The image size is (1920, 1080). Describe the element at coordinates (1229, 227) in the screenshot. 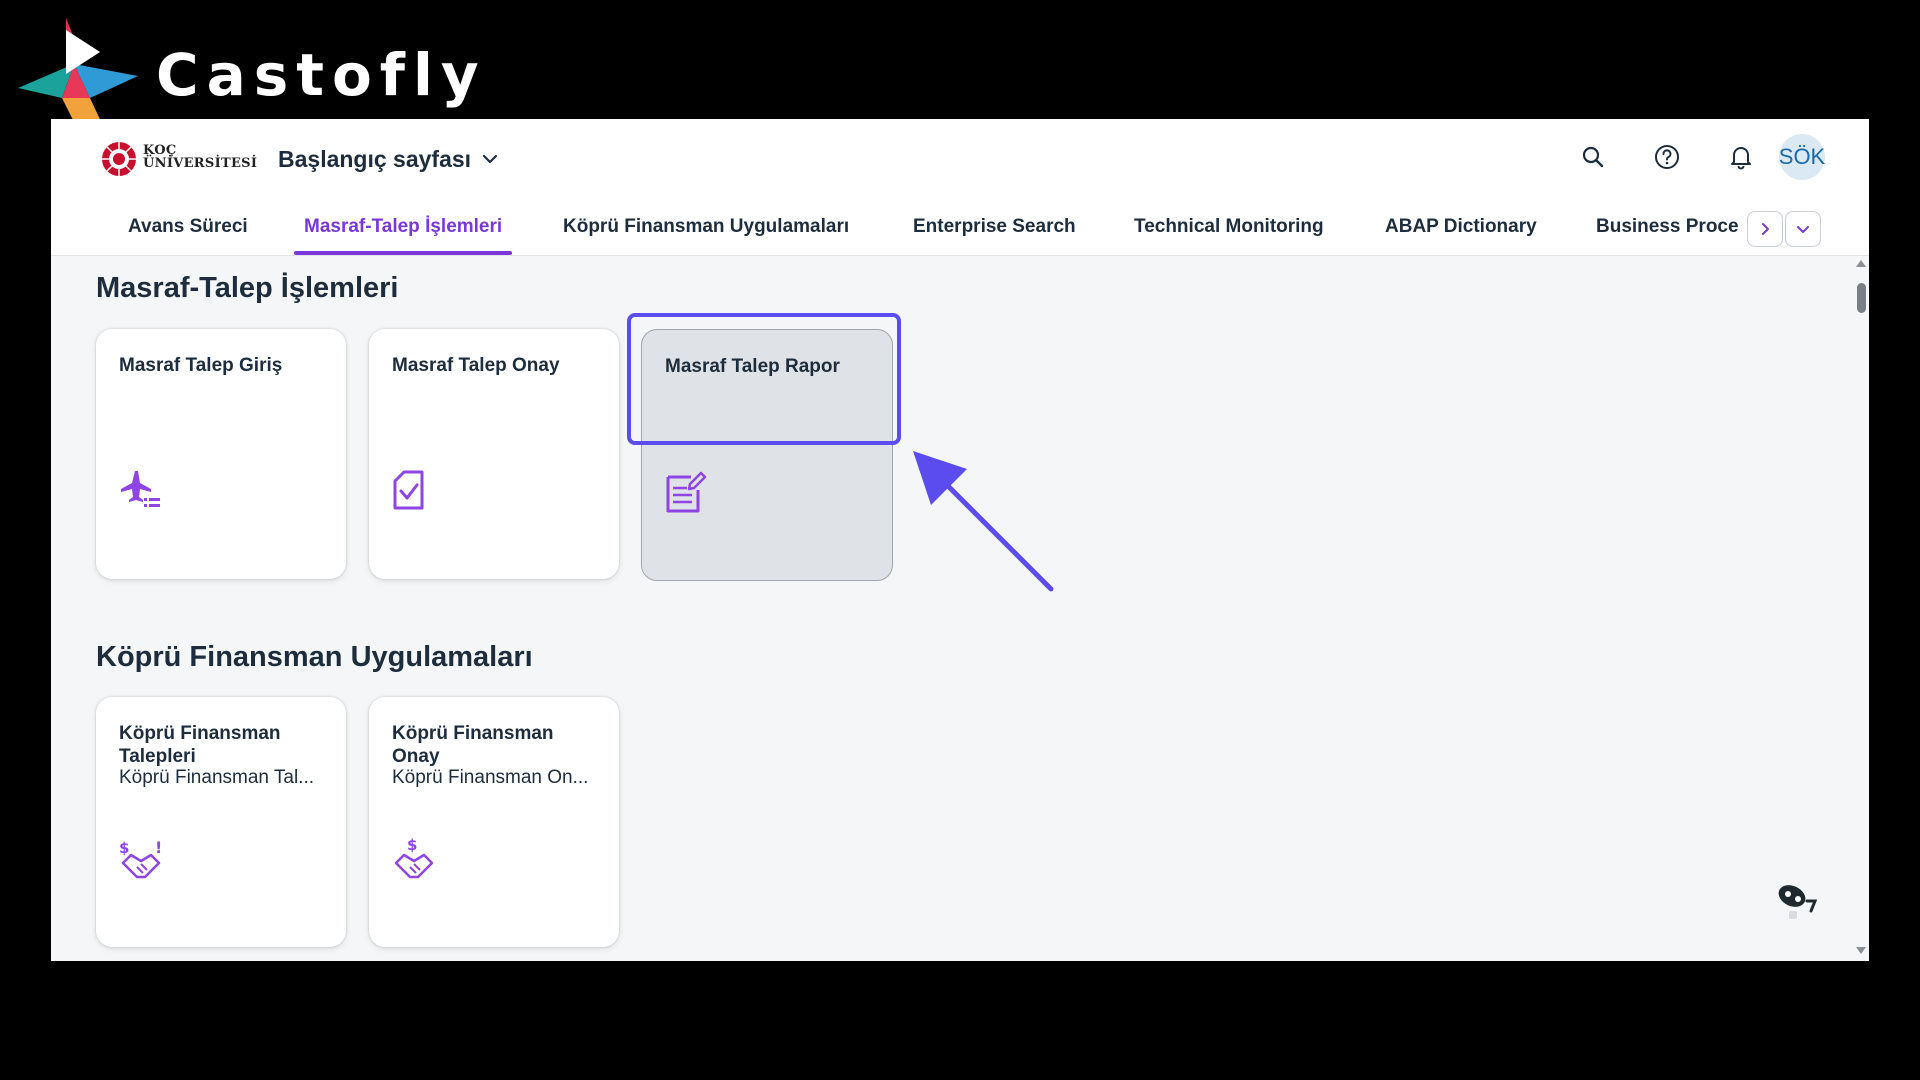

I see `tab-technical-monitoring: Technical Monitoring` at that location.